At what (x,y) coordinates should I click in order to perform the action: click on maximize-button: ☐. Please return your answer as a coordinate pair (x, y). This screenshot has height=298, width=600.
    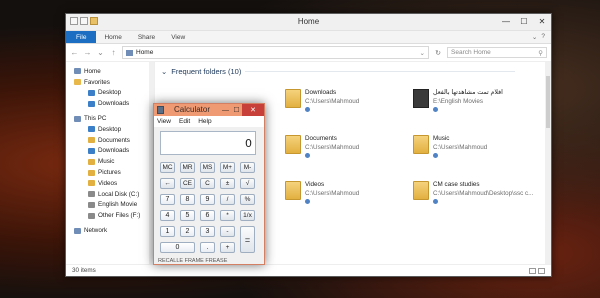
    Looking at the image, I should click on (524, 21).